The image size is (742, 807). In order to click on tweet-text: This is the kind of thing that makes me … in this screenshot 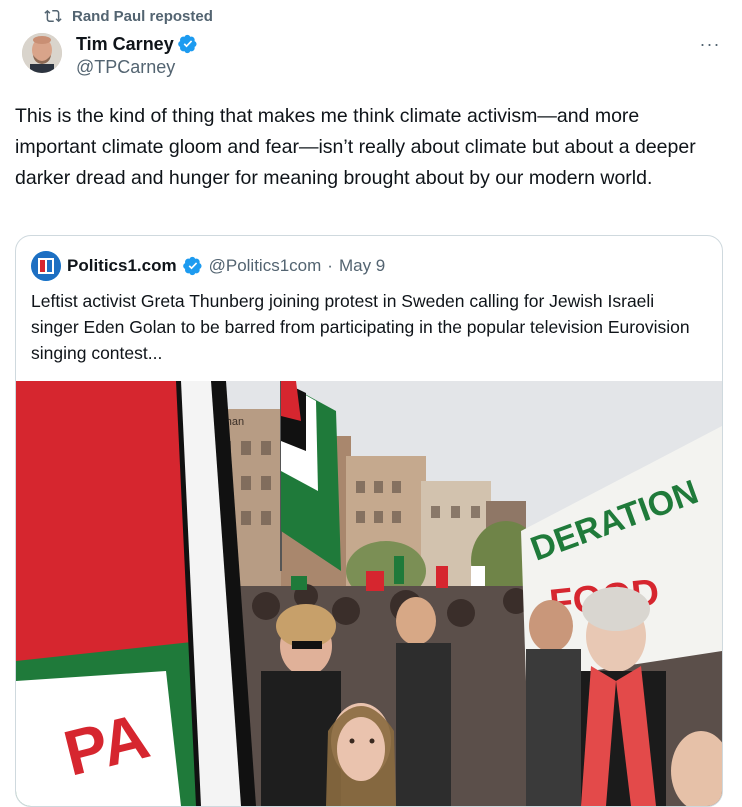, I will do `click(355, 147)`.